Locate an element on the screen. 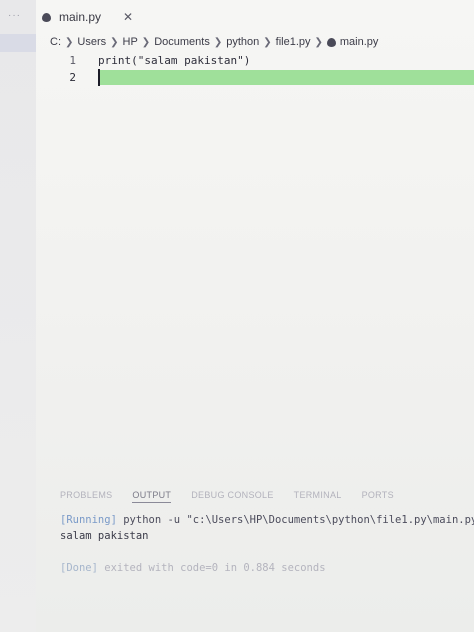  tab-output: OUTPUT is located at coordinates (152, 496).